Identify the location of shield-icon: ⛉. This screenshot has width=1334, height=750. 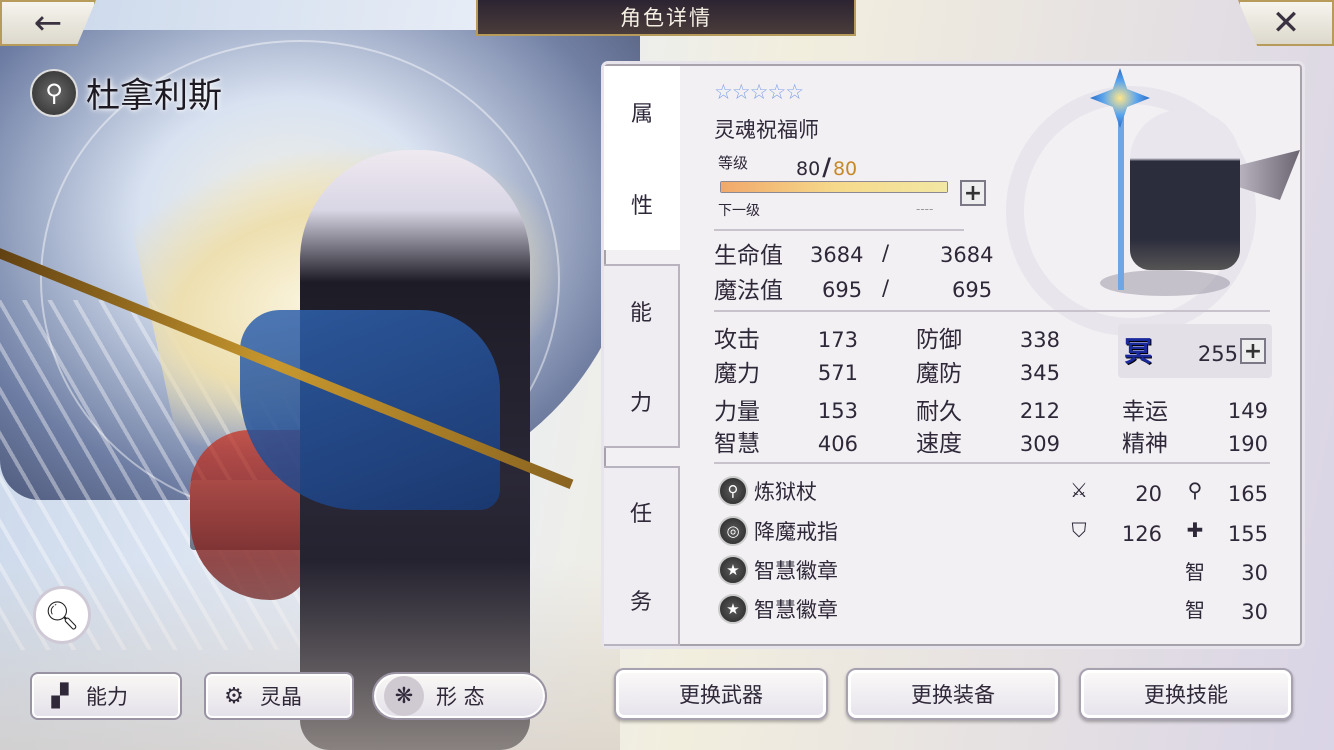
(1079, 530).